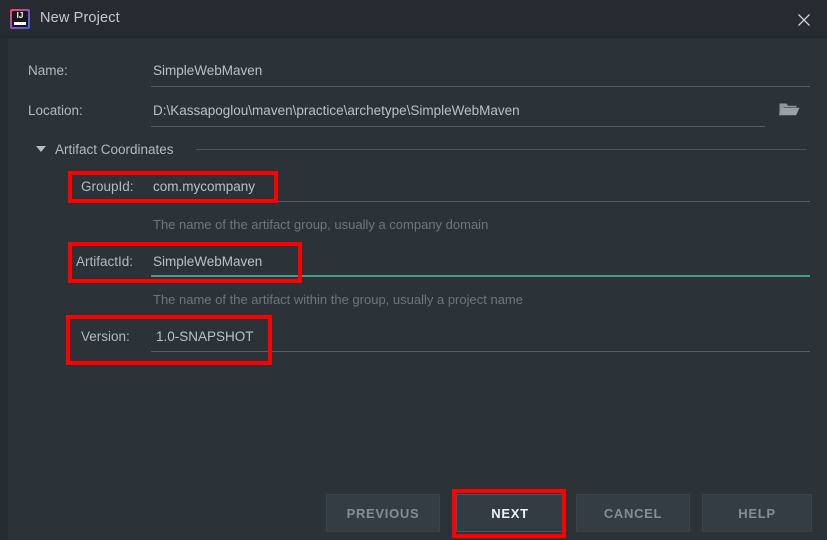 The width and height of the screenshot is (827, 540). Describe the element at coordinates (107, 186) in the screenshot. I see `group-id-label: GroupId:` at that location.